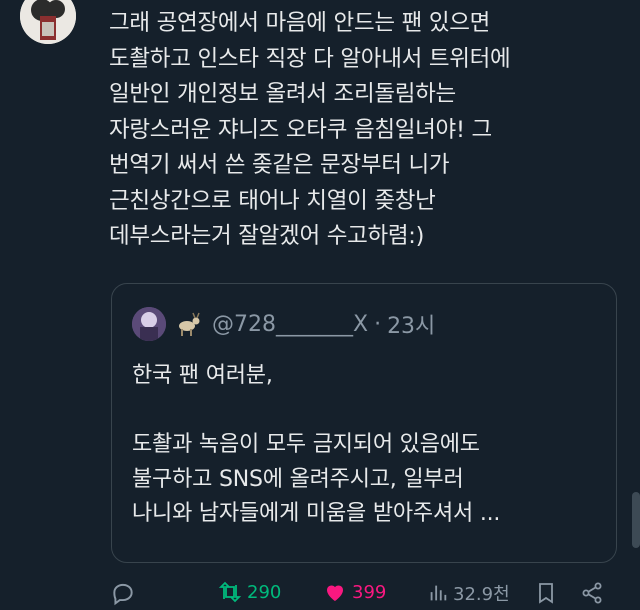  I want to click on reply-button, so click(123, 593).